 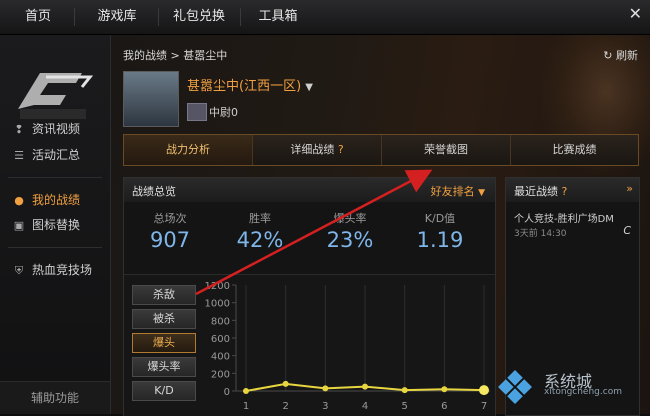 What do you see at coordinates (246, 406) in the screenshot?
I see `x-tick-label: 1` at bounding box center [246, 406].